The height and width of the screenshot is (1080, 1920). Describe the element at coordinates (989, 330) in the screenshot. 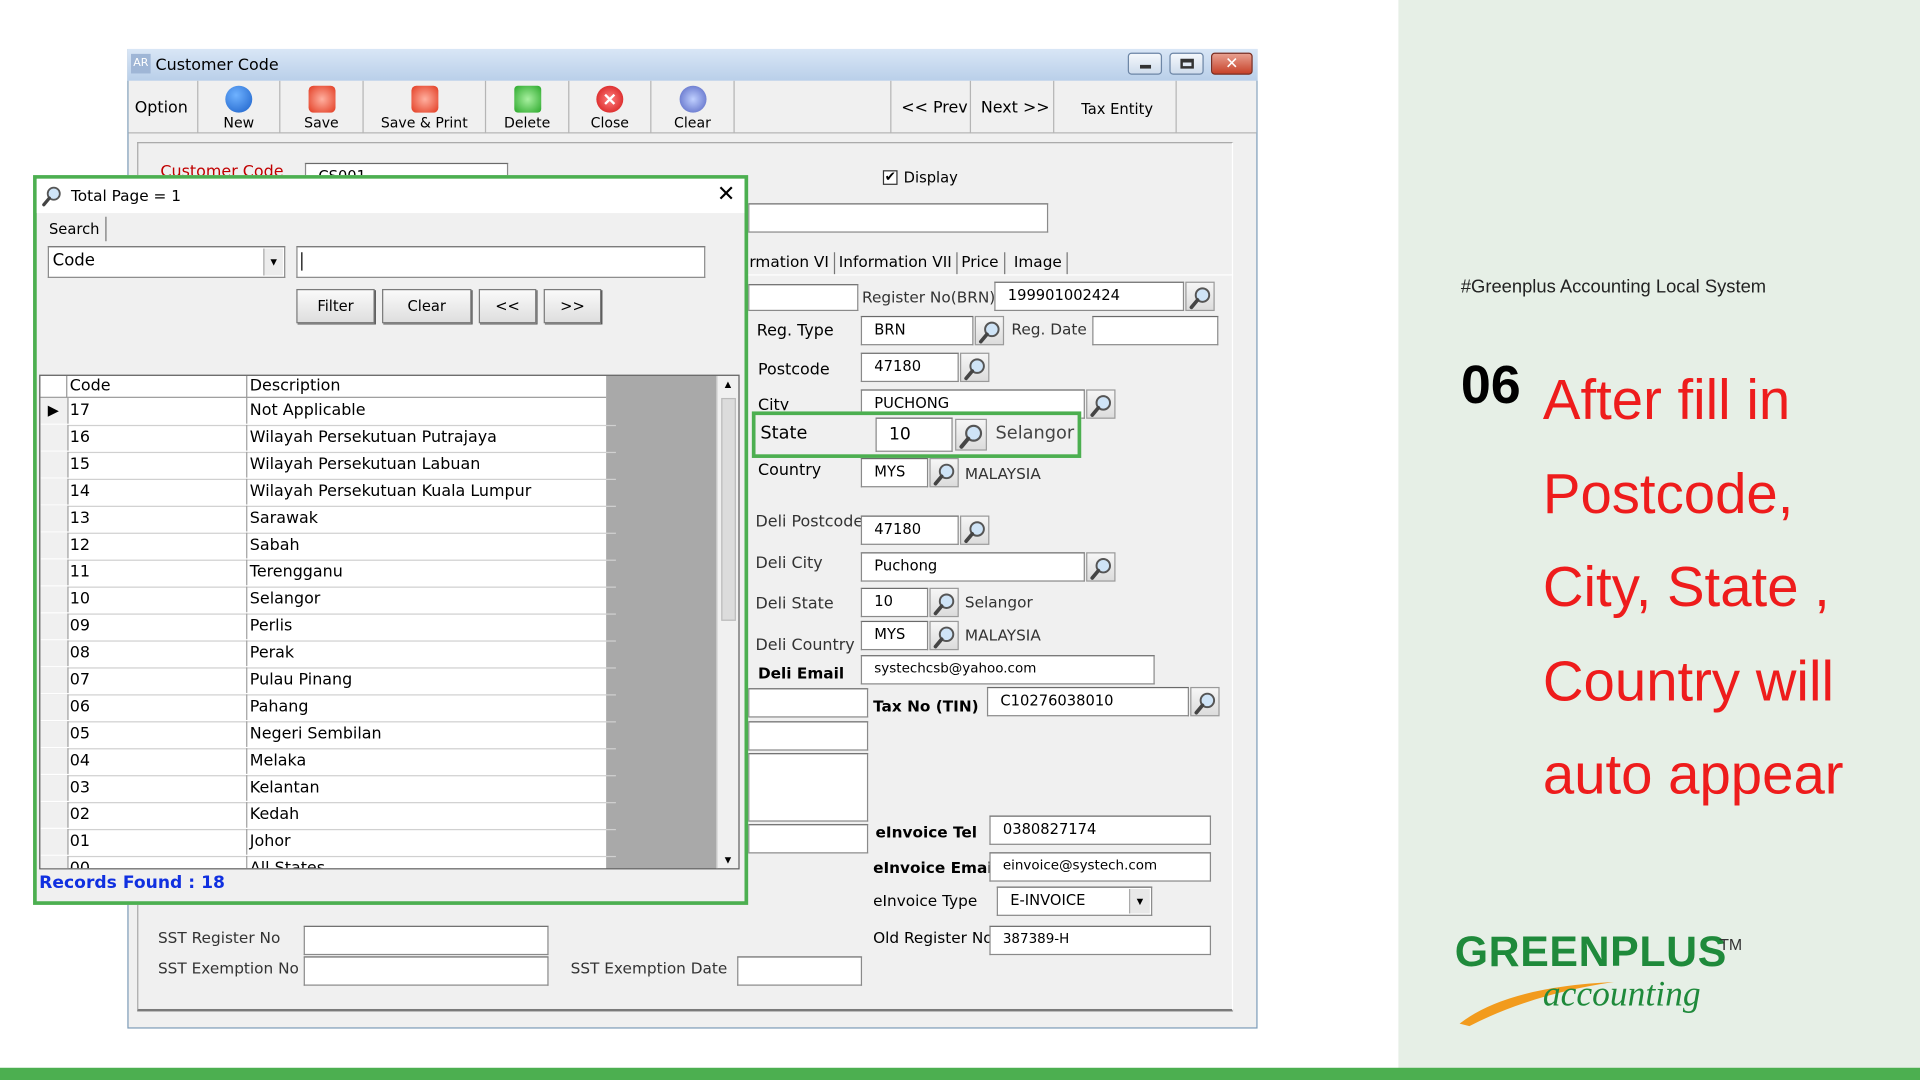

I see `reg-type-lookup` at that location.